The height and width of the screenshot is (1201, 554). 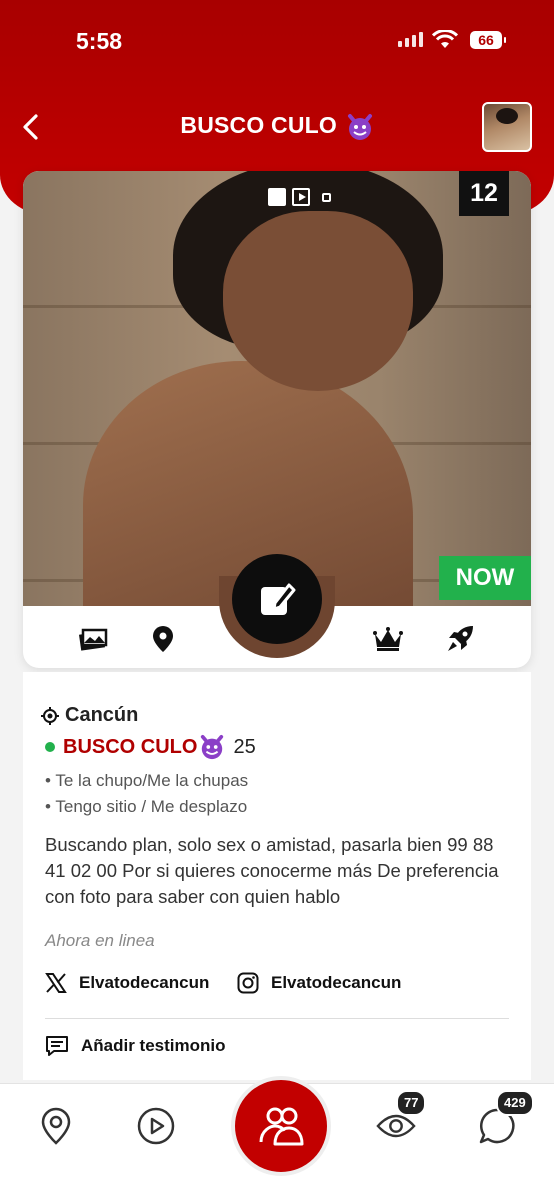 What do you see at coordinates (277, 1018) in the screenshot?
I see `divider` at bounding box center [277, 1018].